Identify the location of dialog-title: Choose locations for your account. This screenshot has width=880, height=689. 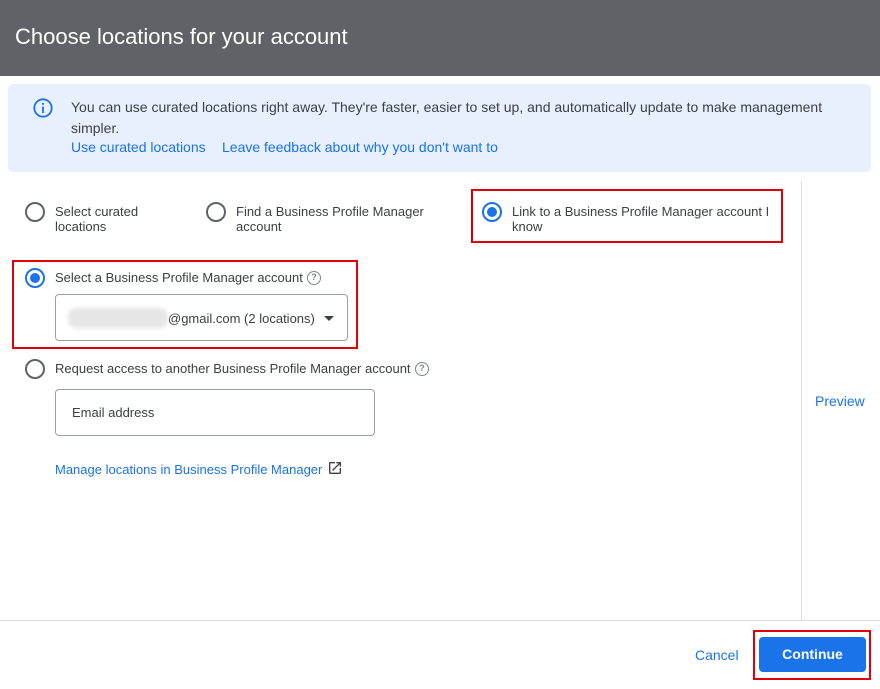
(181, 36).